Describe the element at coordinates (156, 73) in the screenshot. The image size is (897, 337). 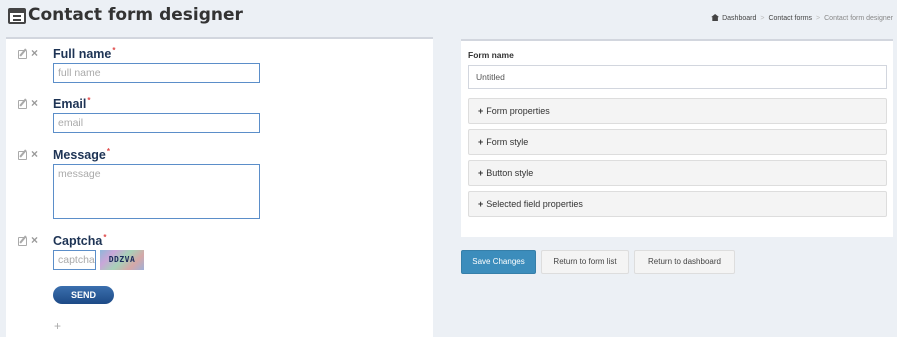
I see `full-name-input: full name` at that location.